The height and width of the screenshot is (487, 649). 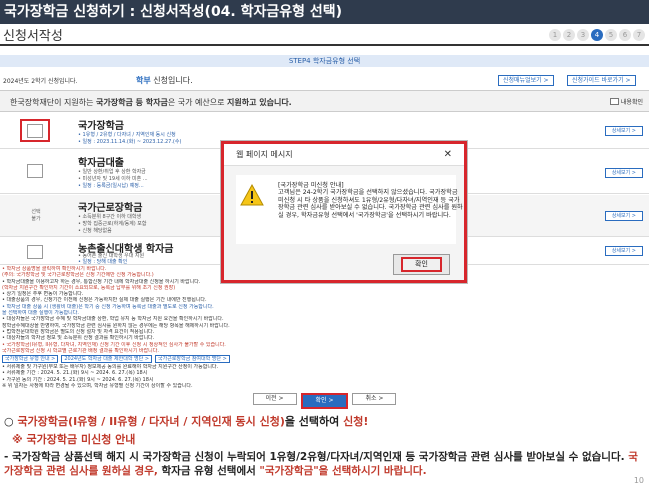 What do you see at coordinates (127, 135) in the screenshot?
I see `row-line: • 1유형 / 2유형 / 다자녀 / 지역인재 동시 신청` at bounding box center [127, 135].